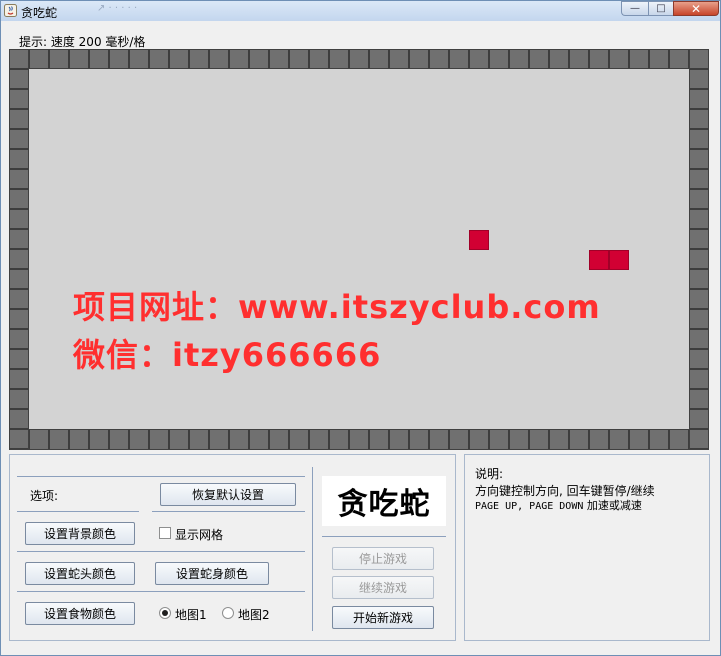 Image resolution: width=721 pixels, height=656 pixels. I want to click on maximize-button: □, so click(660, 8).